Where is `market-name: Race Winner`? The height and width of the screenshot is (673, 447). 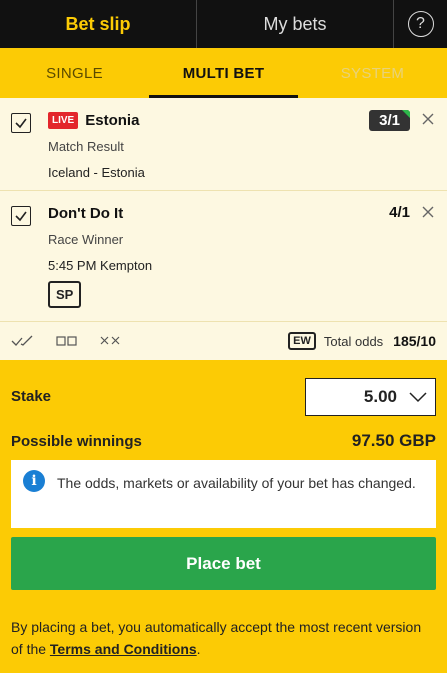
market-name: Race Winner is located at coordinates (86, 239).